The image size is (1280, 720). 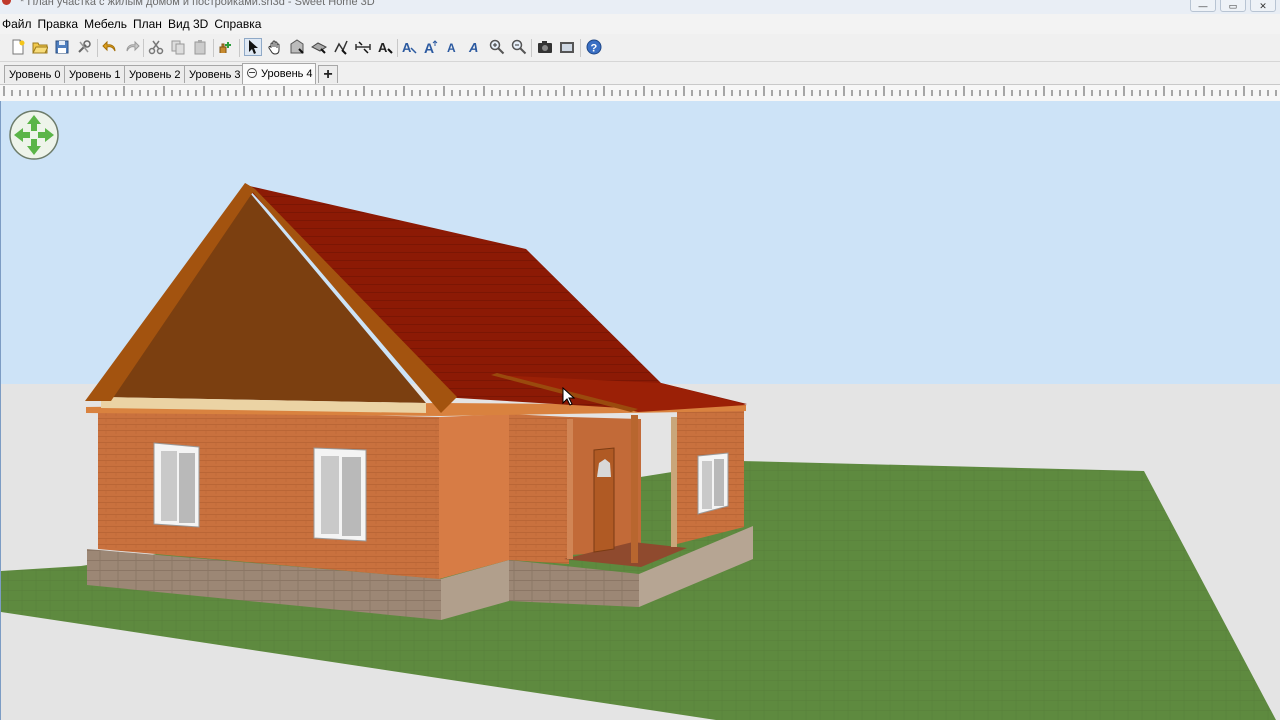 I want to click on porch-post-left, so click(x=570, y=489).